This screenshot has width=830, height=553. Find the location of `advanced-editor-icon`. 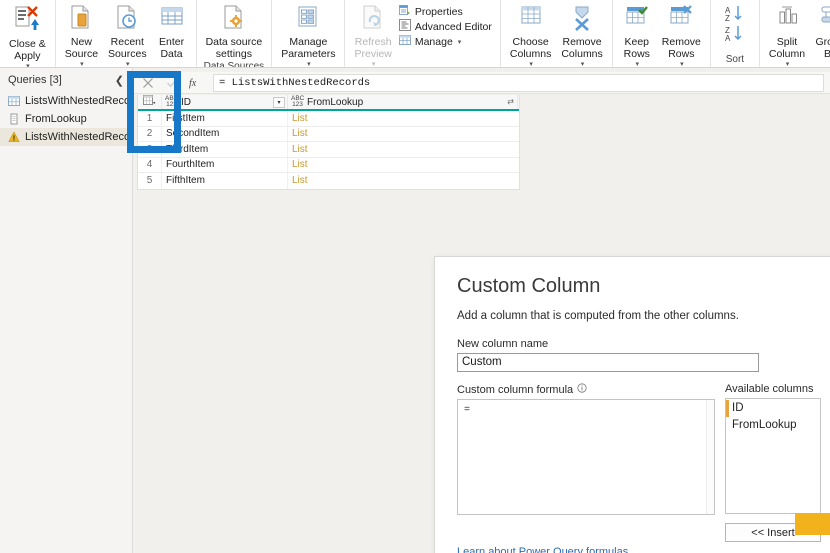

advanced-editor-icon is located at coordinates (404, 26).